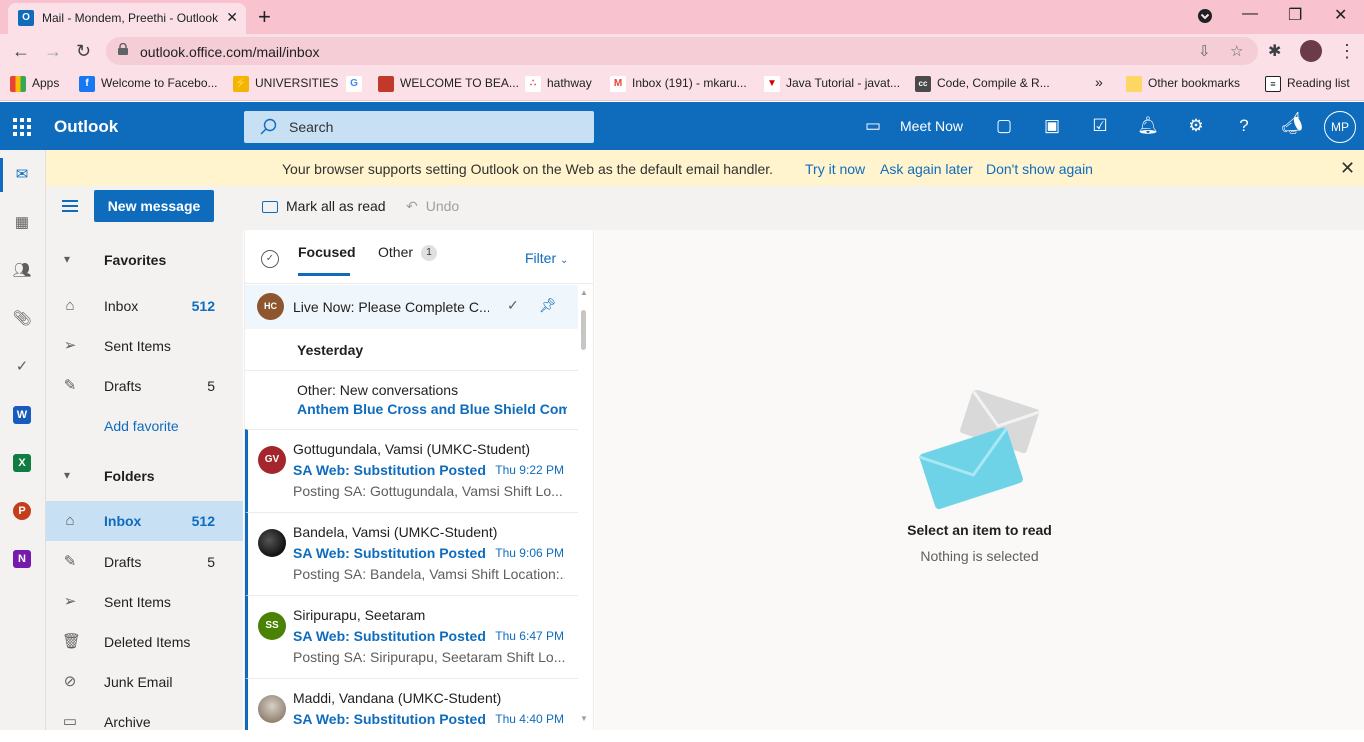 This screenshot has width=1364, height=742. What do you see at coordinates (72, 641) in the screenshot?
I see `trash-icon: 🗑︎` at bounding box center [72, 641].